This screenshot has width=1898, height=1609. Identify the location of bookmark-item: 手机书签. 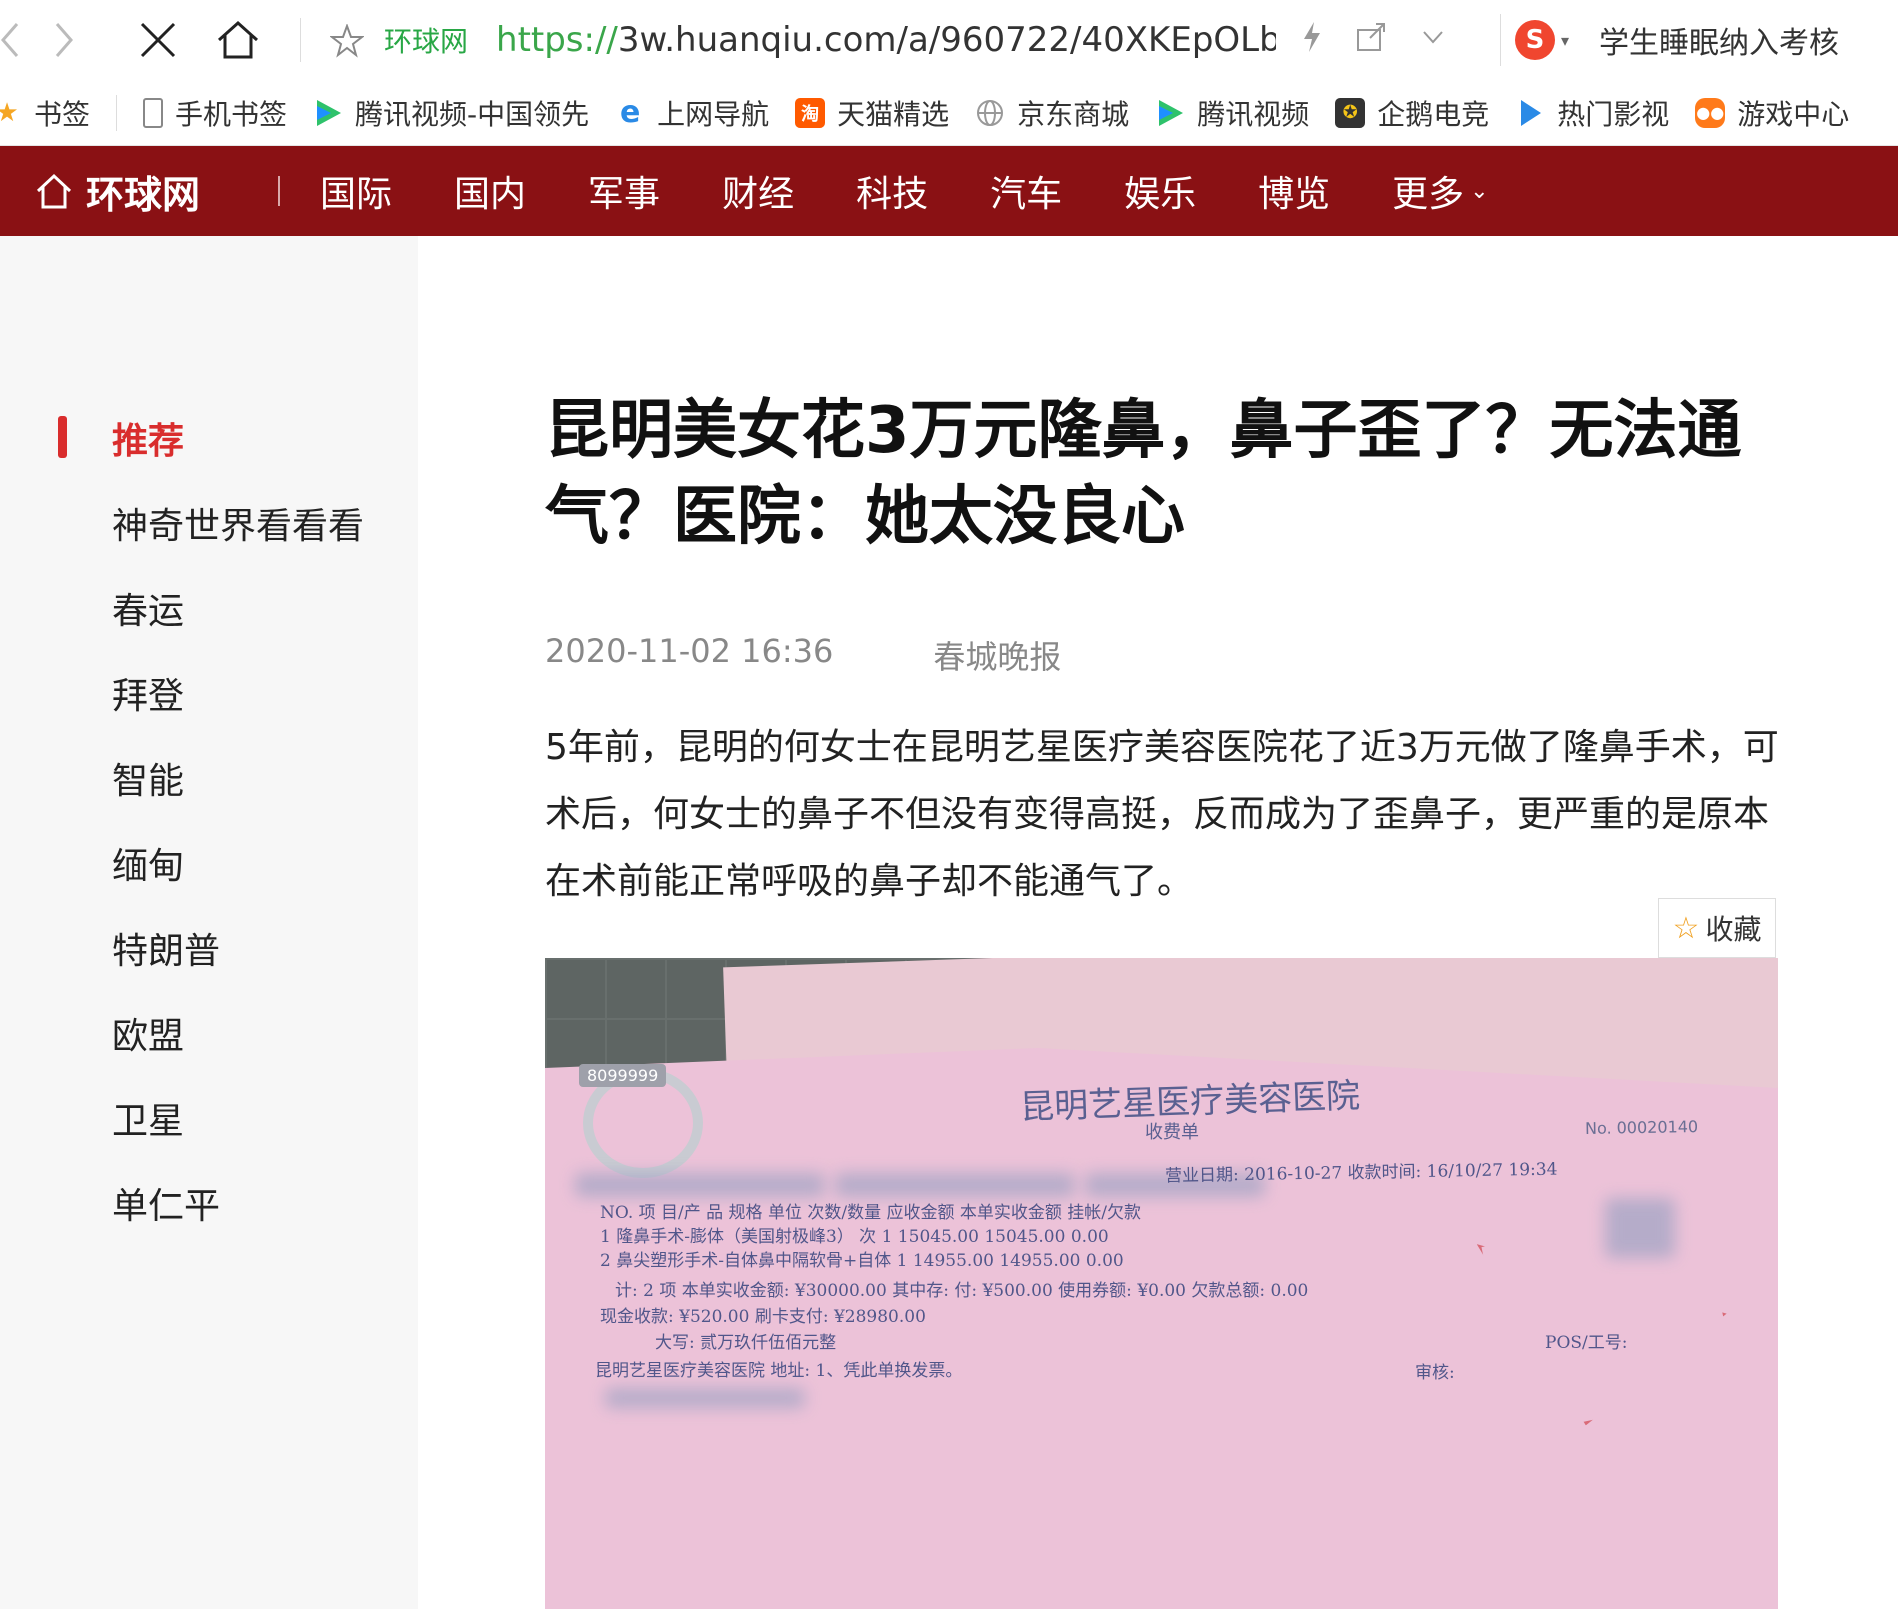
(215, 112).